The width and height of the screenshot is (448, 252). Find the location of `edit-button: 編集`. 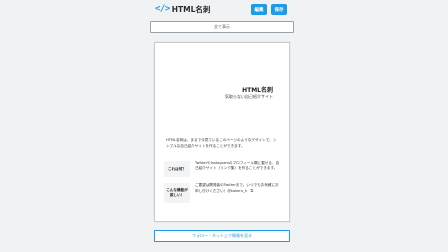

edit-button: 編集 is located at coordinates (259, 9).